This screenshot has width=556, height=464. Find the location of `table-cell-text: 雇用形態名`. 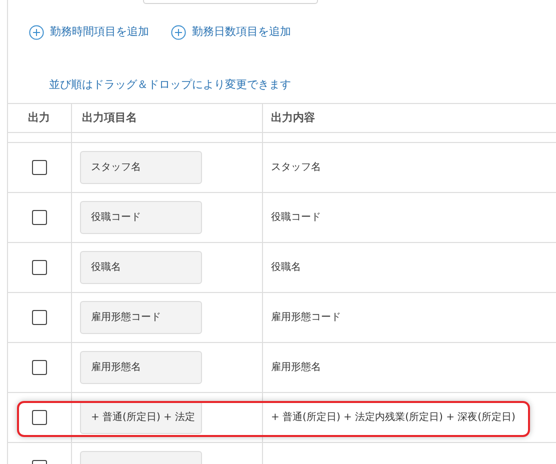

table-cell-text: 雇用形態名 is located at coordinates (296, 367).